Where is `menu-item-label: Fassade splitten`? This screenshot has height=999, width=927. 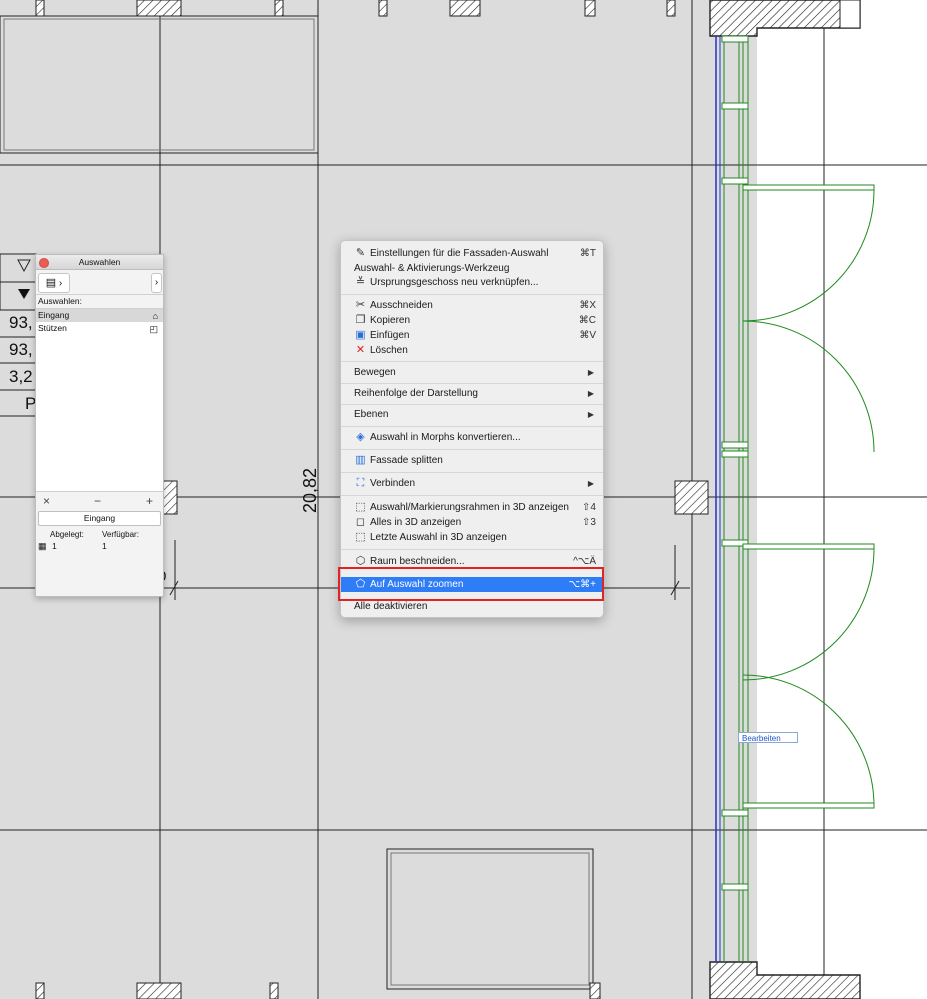 menu-item-label: Fassade splitten is located at coordinates (406, 460).